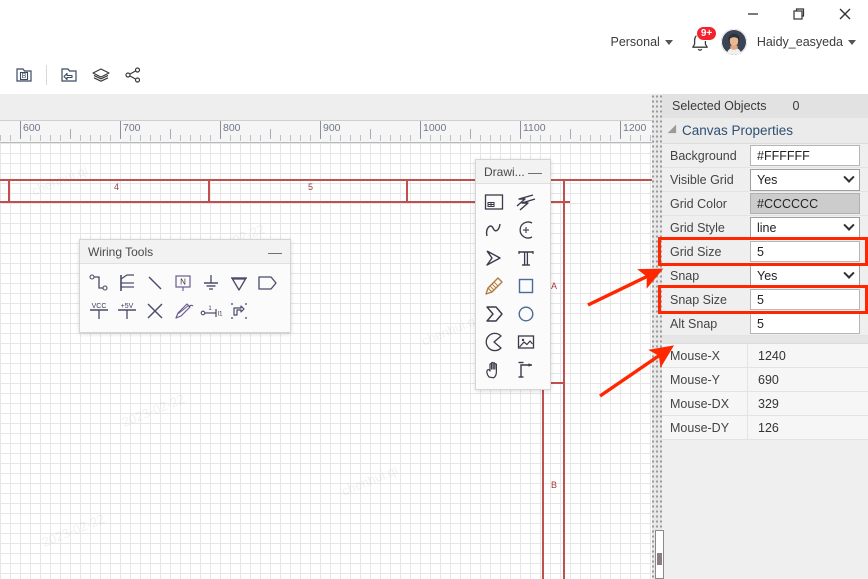 This screenshot has width=868, height=579. What do you see at coordinates (494, 314) in the screenshot?
I see `chevron-shape-icon` at bounding box center [494, 314].